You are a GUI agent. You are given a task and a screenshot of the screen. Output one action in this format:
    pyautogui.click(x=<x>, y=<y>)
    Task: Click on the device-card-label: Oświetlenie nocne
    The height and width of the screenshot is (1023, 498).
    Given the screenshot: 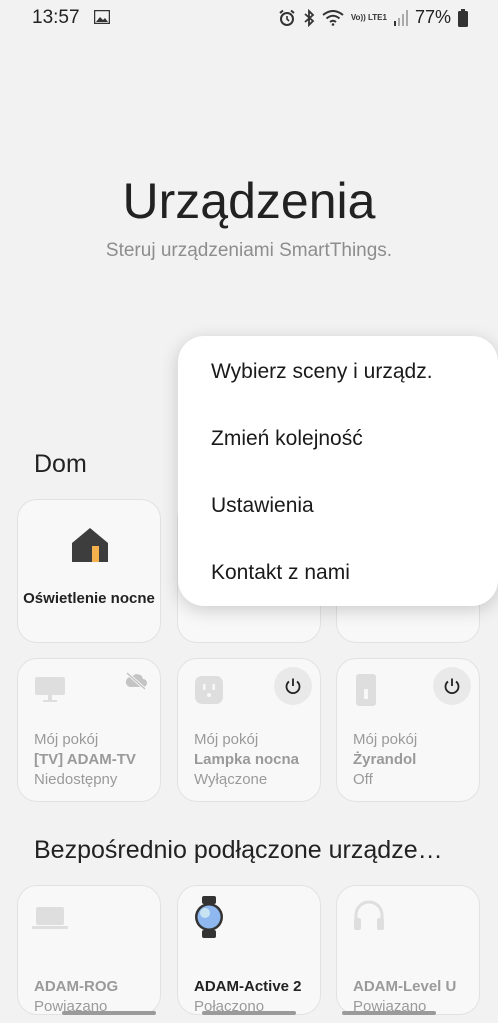 What is the action you would take?
    pyautogui.click(x=89, y=598)
    